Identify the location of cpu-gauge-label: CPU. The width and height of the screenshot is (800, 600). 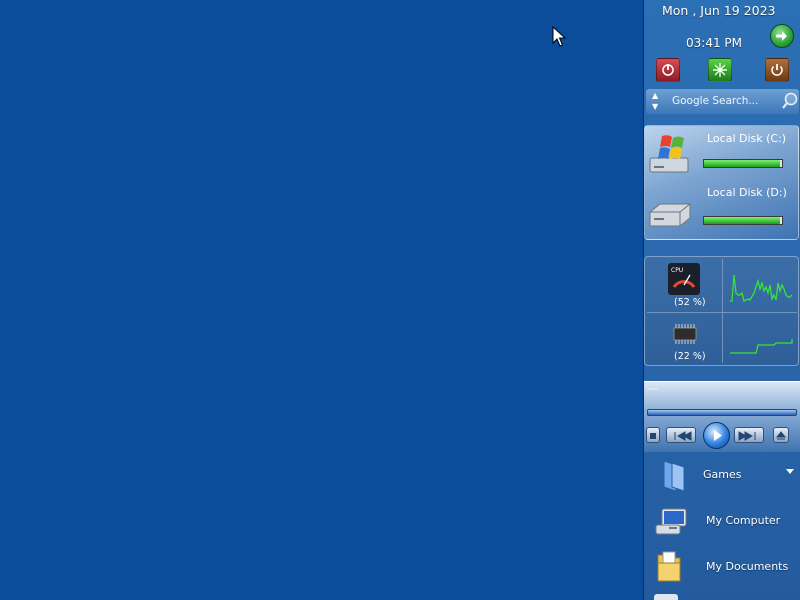
(677, 270).